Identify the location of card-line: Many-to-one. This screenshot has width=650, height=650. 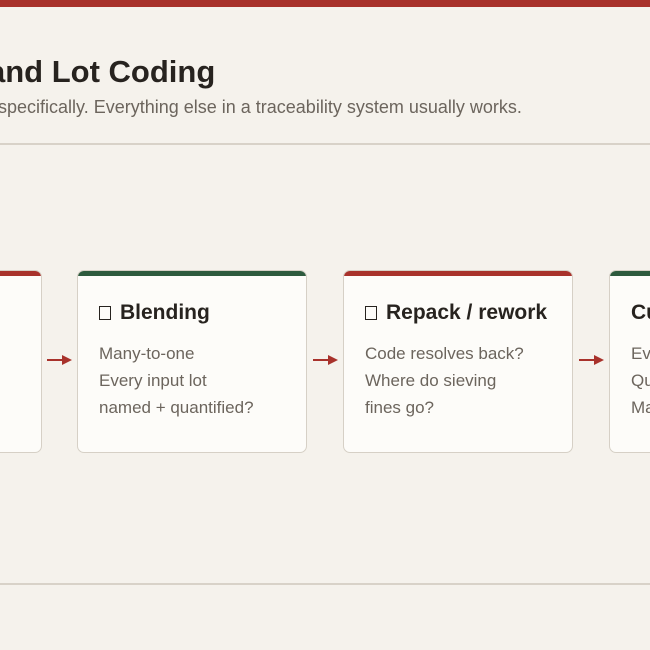
(147, 353).